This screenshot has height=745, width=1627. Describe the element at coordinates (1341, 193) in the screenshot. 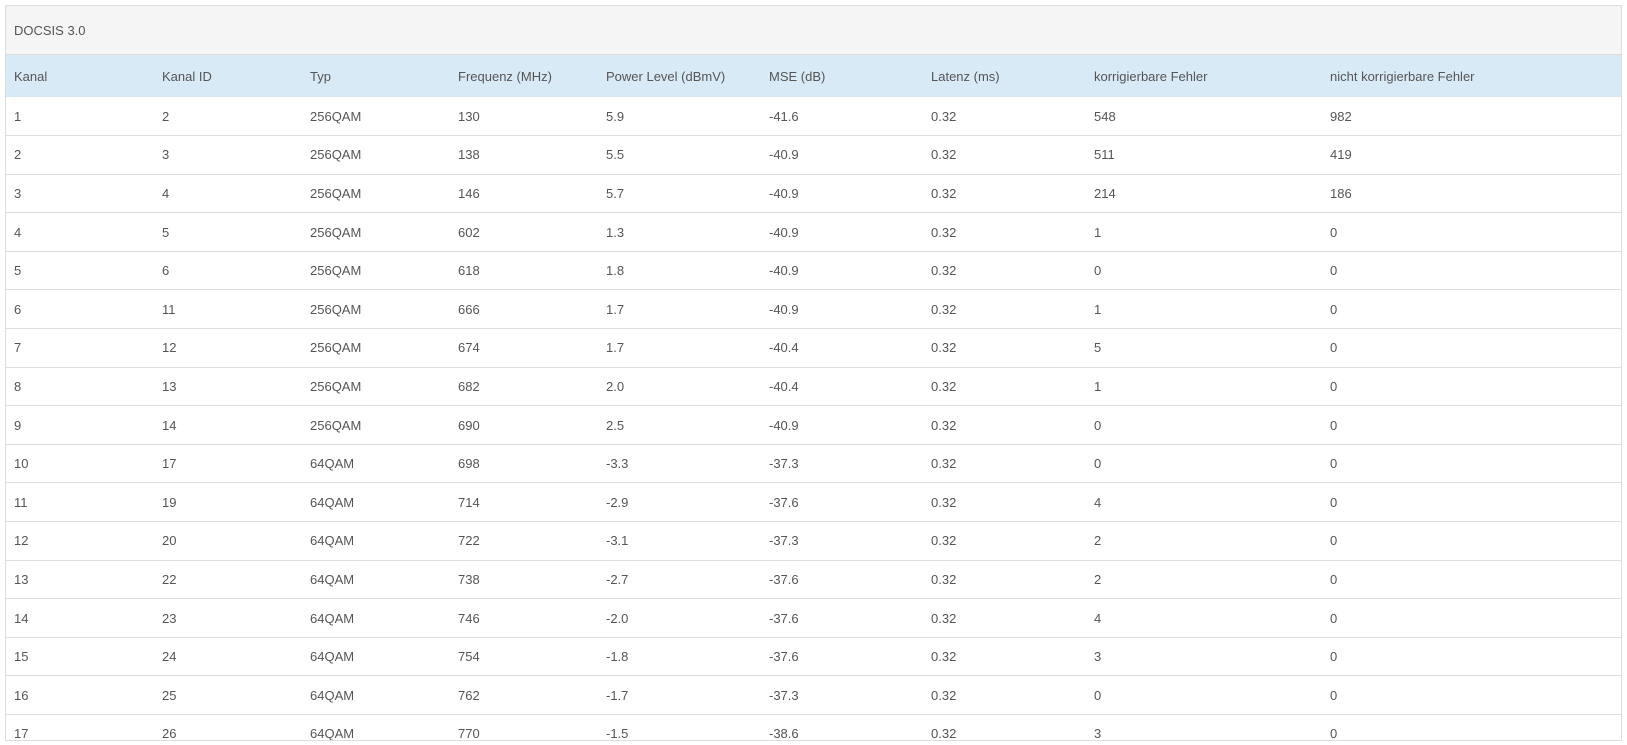

I see `cell-nicht-korrigierbare-fehler: 186` at that location.